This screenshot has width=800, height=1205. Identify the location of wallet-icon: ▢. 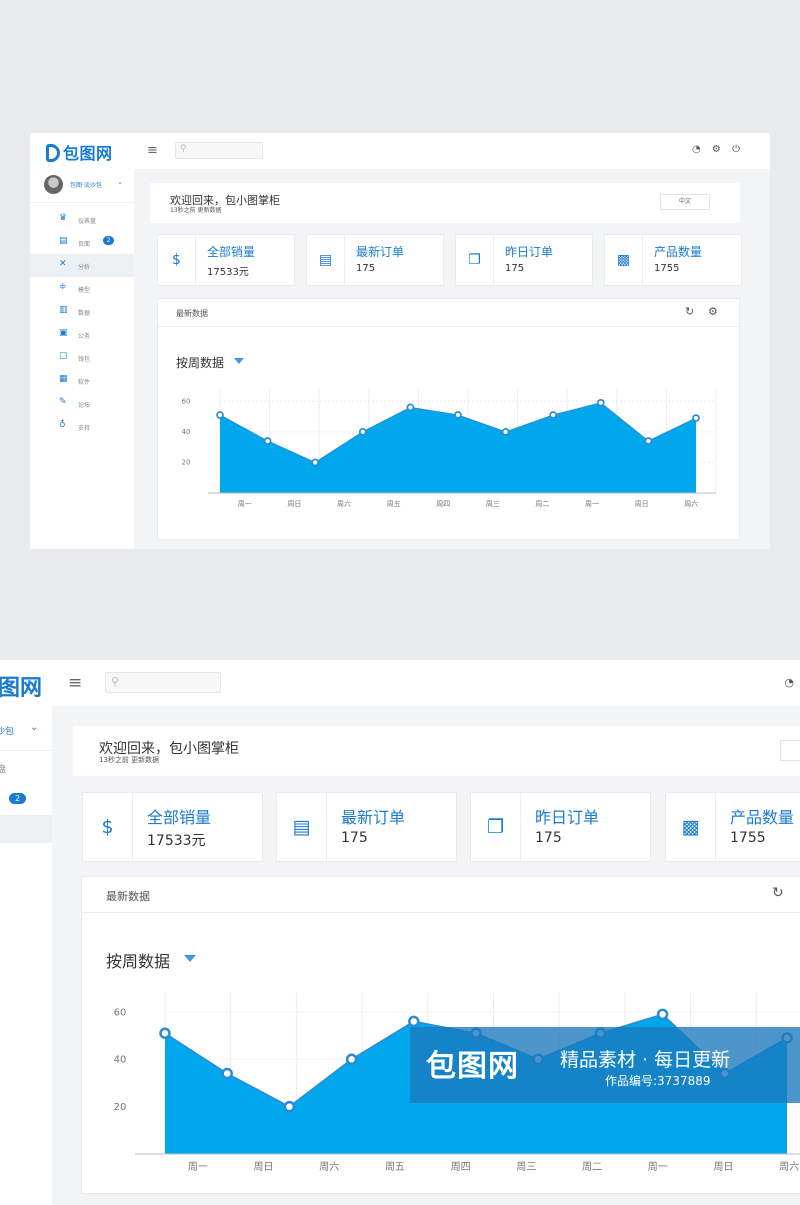
(63, 356).